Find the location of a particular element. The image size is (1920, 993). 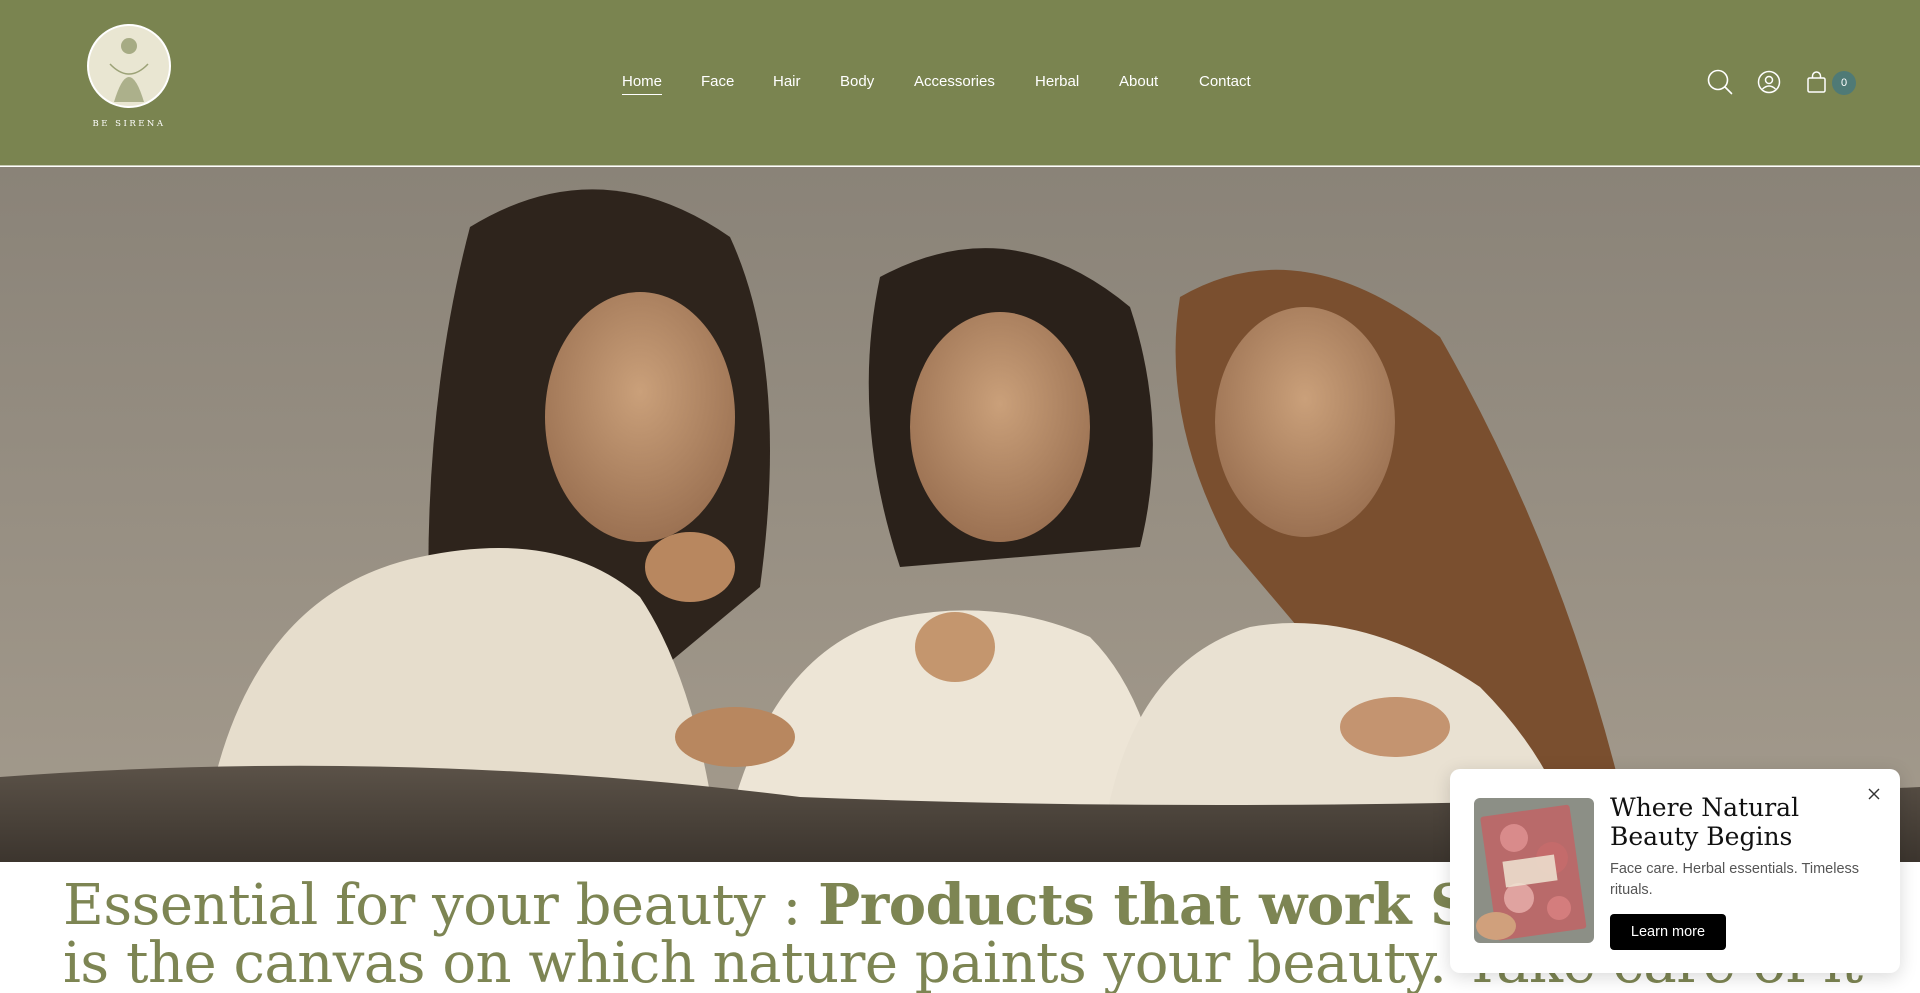

cart-count-badge: 0 is located at coordinates (1844, 83).